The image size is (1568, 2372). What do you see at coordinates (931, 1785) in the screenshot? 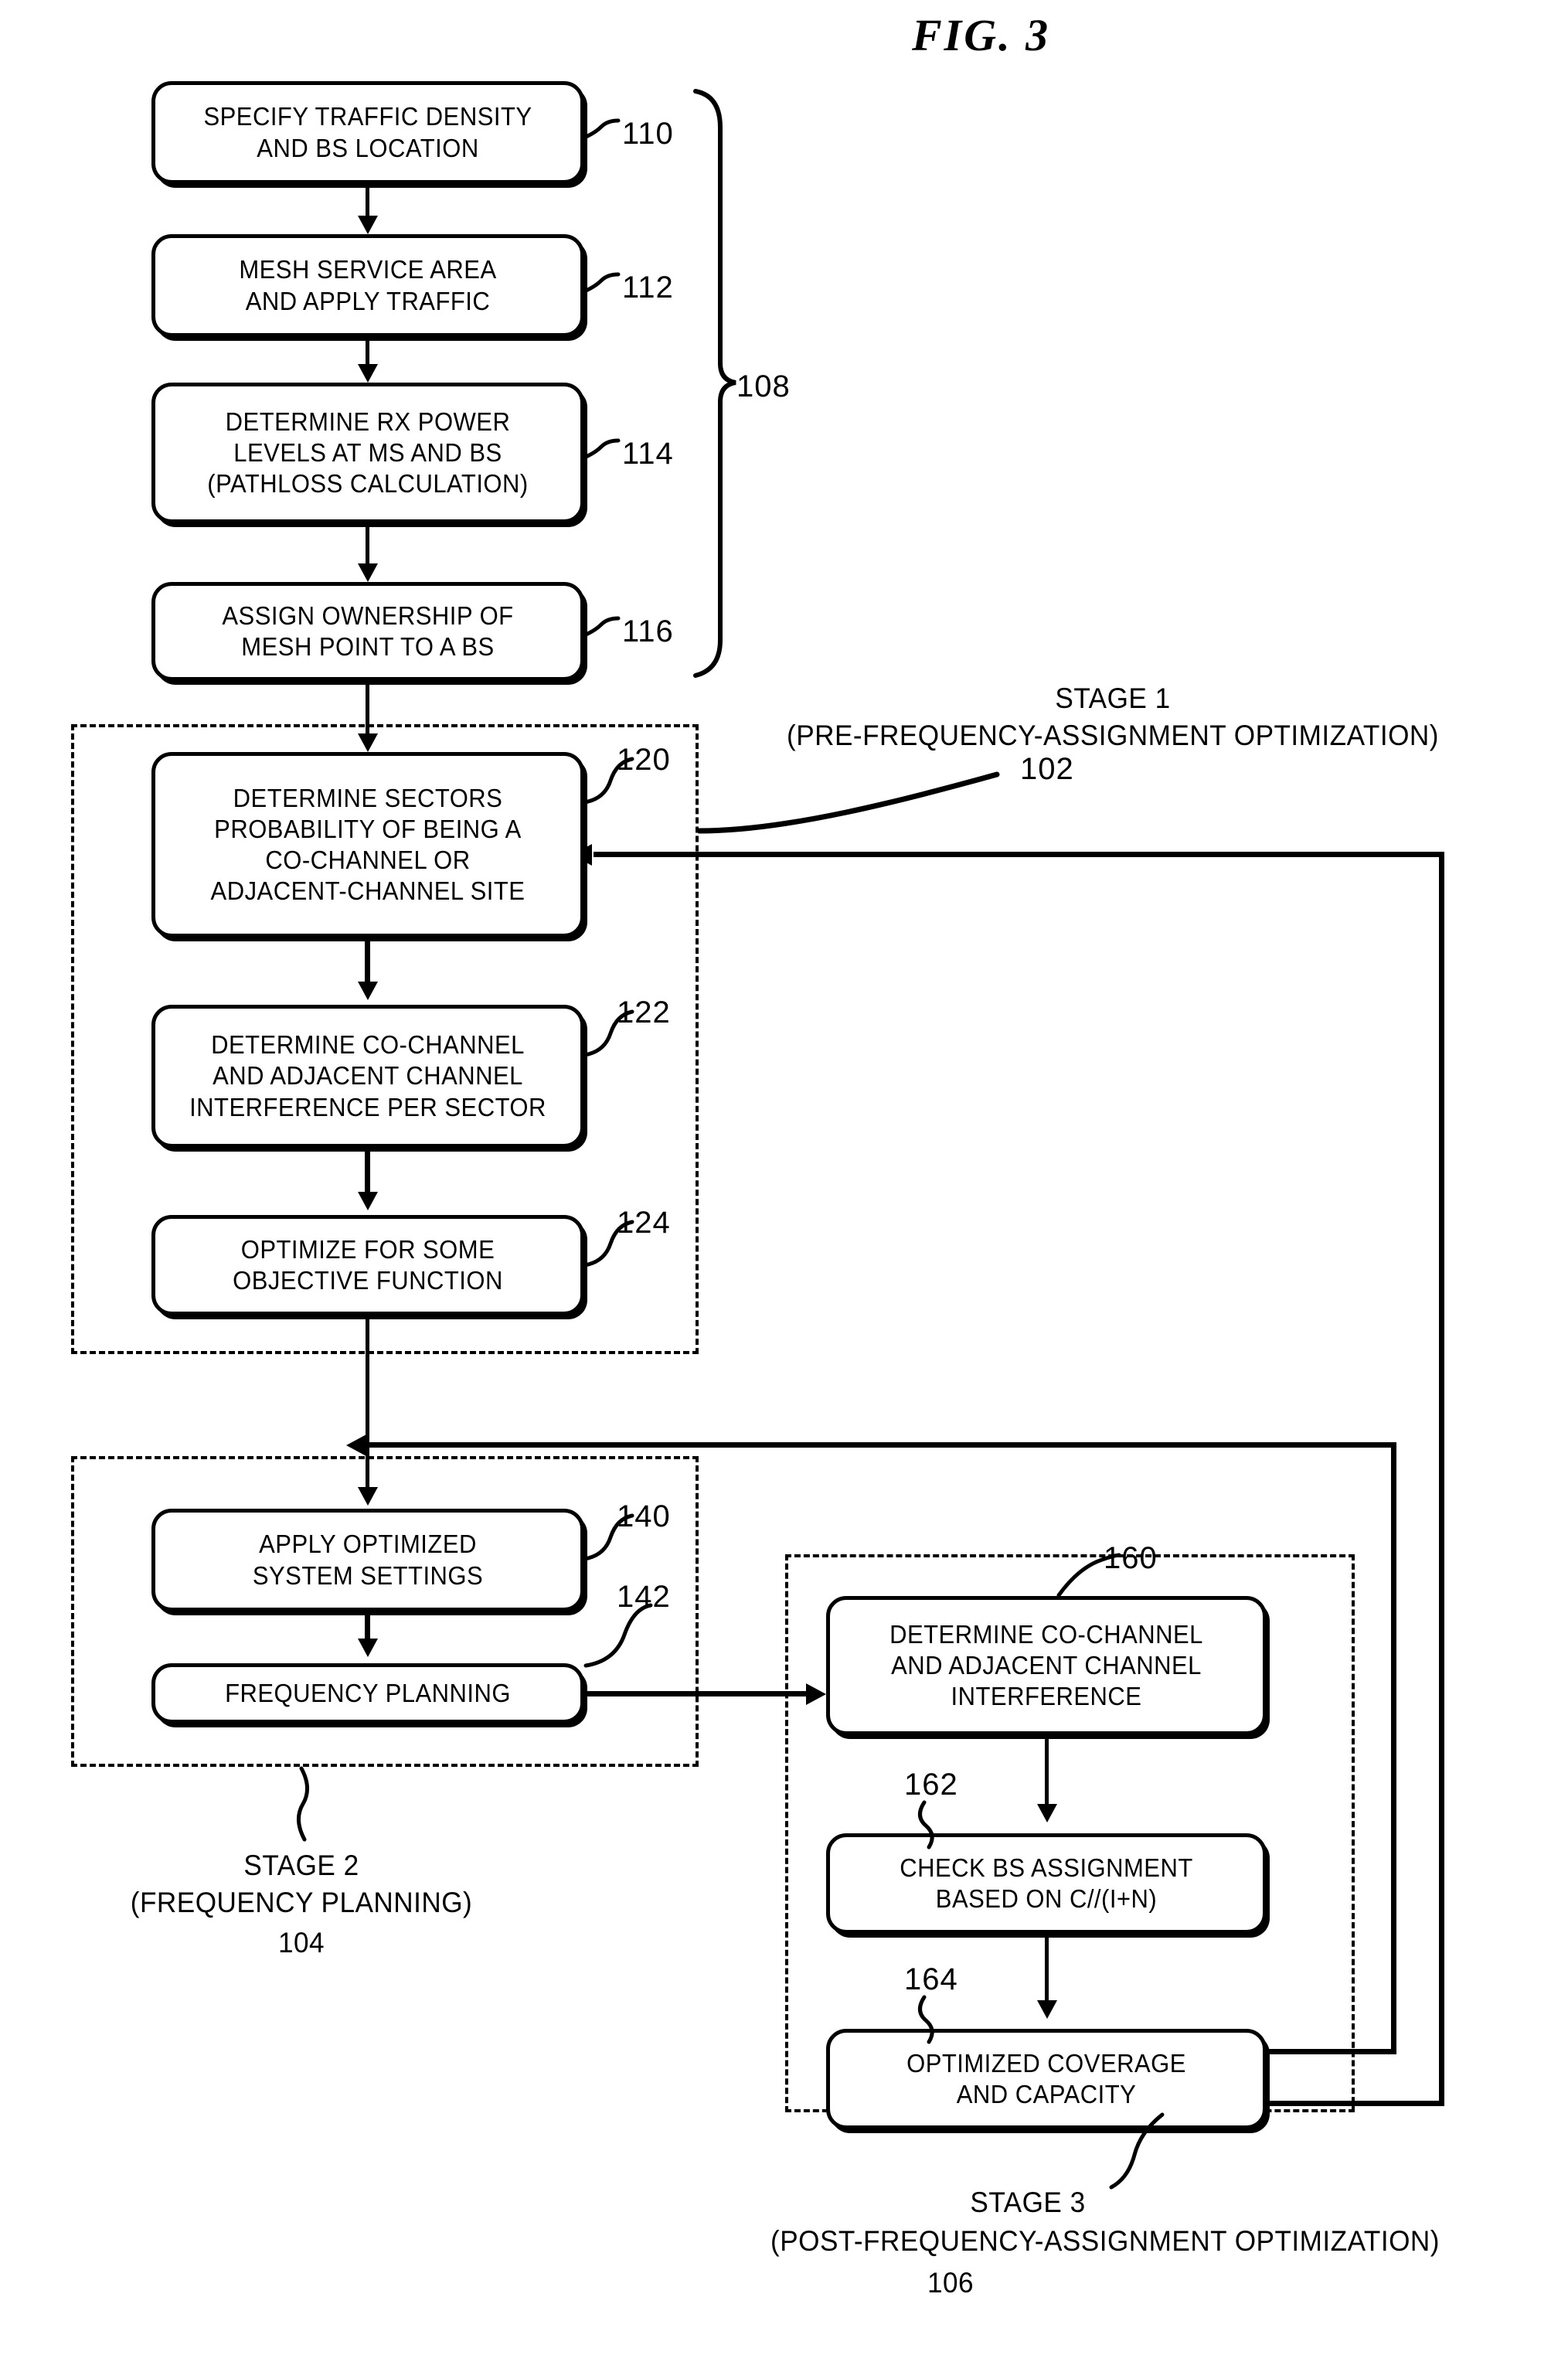
I see `ref-162: 162` at bounding box center [931, 1785].